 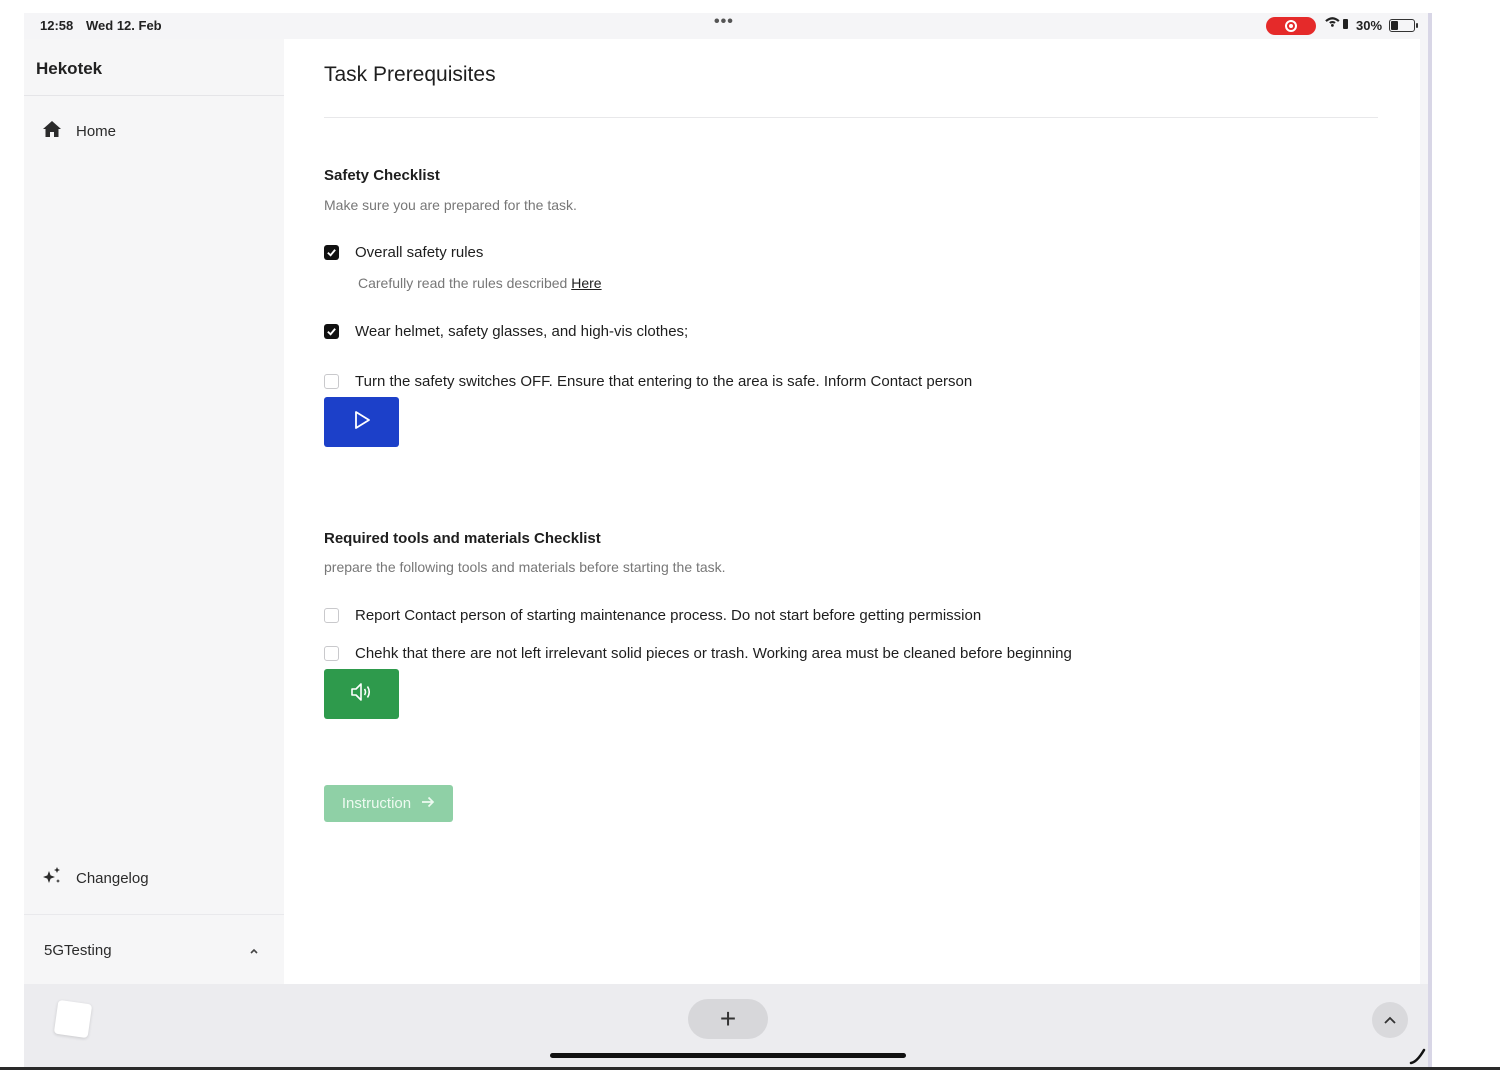 What do you see at coordinates (124, 25) in the screenshot?
I see `status-date: Wed 12. Feb` at bounding box center [124, 25].